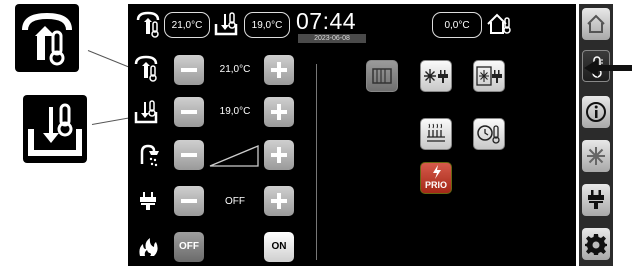 The height and width of the screenshot is (266, 636). I want to click on panel-divider, so click(316, 162).